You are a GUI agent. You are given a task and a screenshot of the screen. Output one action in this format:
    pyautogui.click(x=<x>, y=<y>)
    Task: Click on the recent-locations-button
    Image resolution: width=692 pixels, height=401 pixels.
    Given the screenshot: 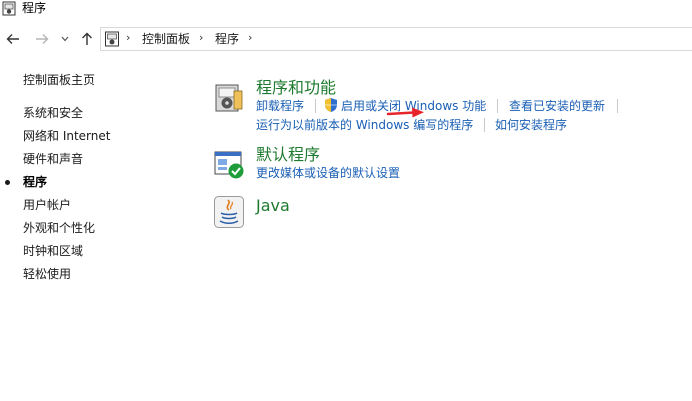 What is the action you would take?
    pyautogui.click(x=65, y=39)
    